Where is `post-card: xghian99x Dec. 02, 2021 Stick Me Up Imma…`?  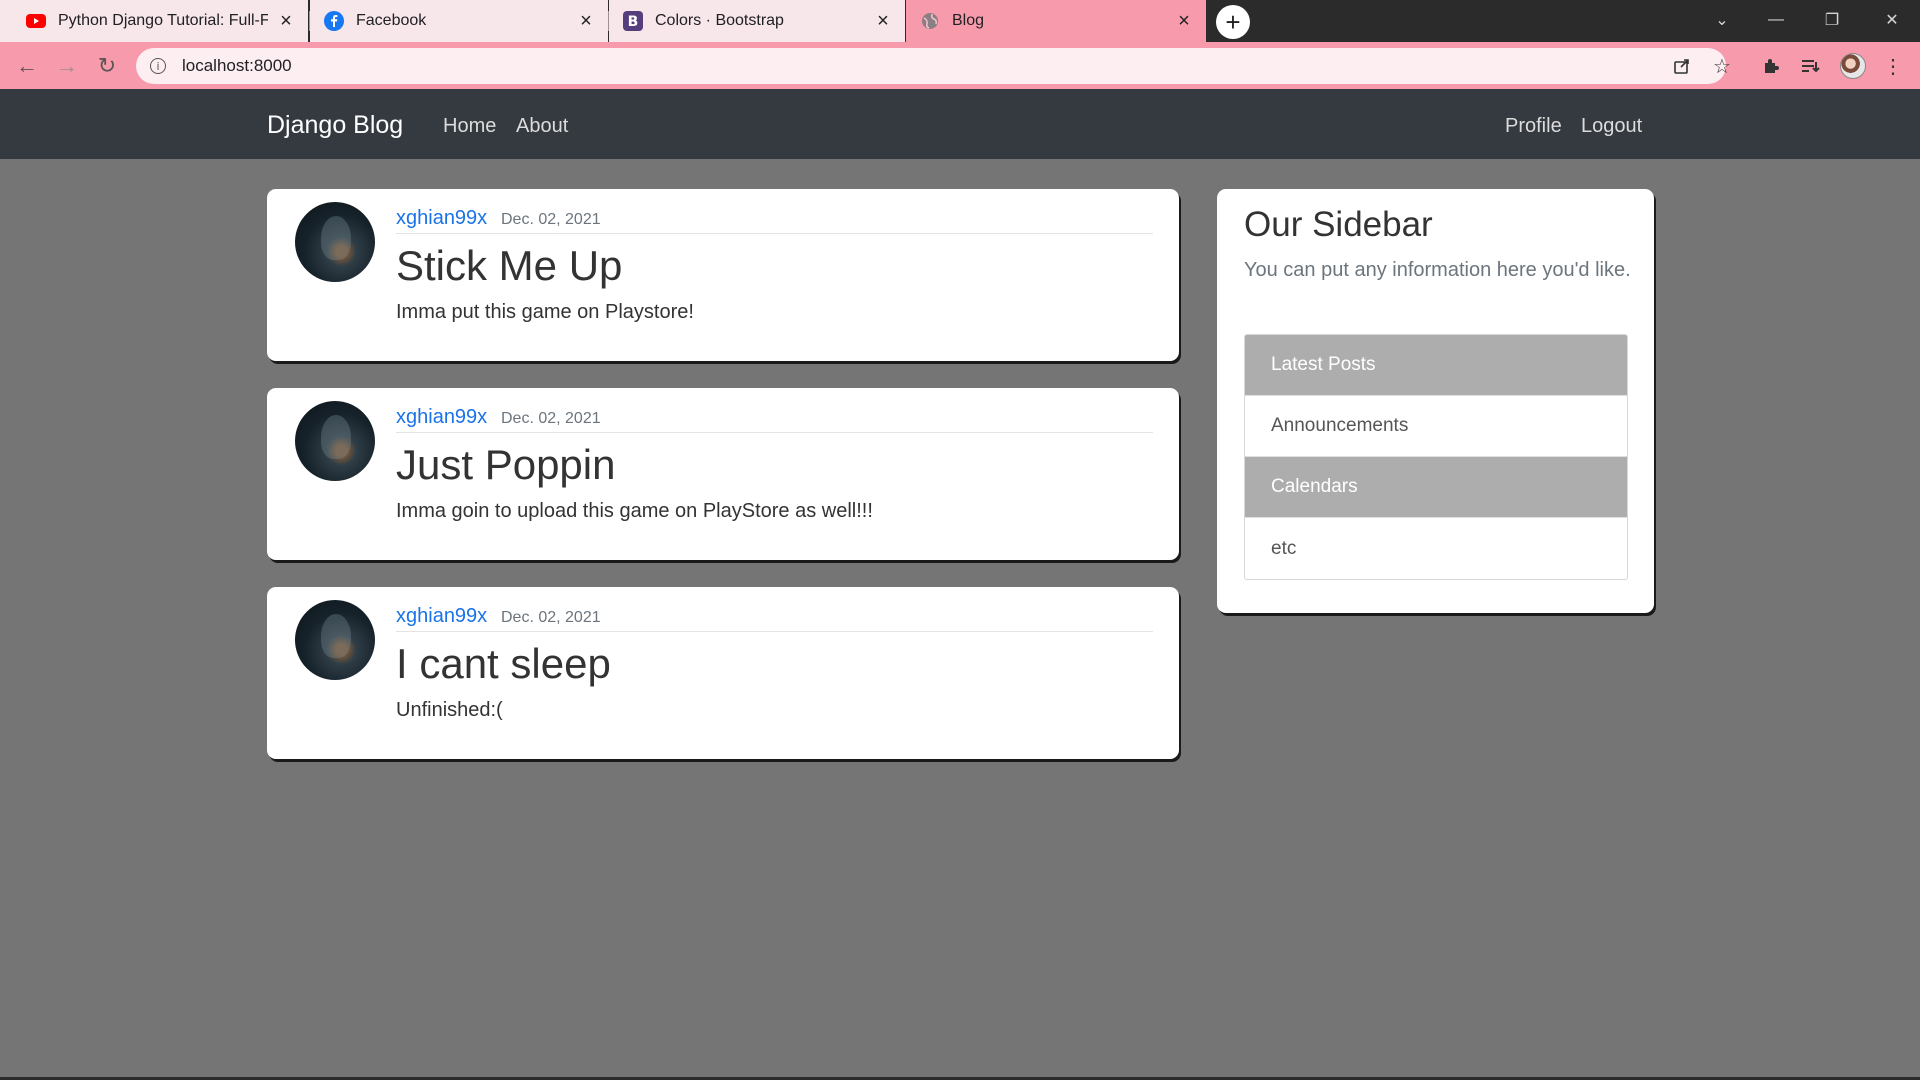
post-card: xghian99x Dec. 02, 2021 Stick Me Up Imma… is located at coordinates (723, 275).